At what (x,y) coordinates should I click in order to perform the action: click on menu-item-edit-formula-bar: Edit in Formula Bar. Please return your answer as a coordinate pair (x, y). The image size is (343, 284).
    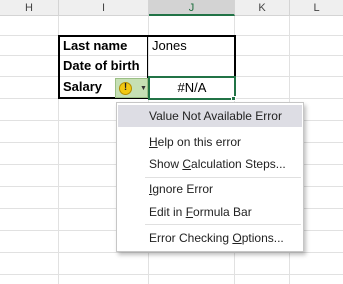
    Looking at the image, I should click on (210, 212).